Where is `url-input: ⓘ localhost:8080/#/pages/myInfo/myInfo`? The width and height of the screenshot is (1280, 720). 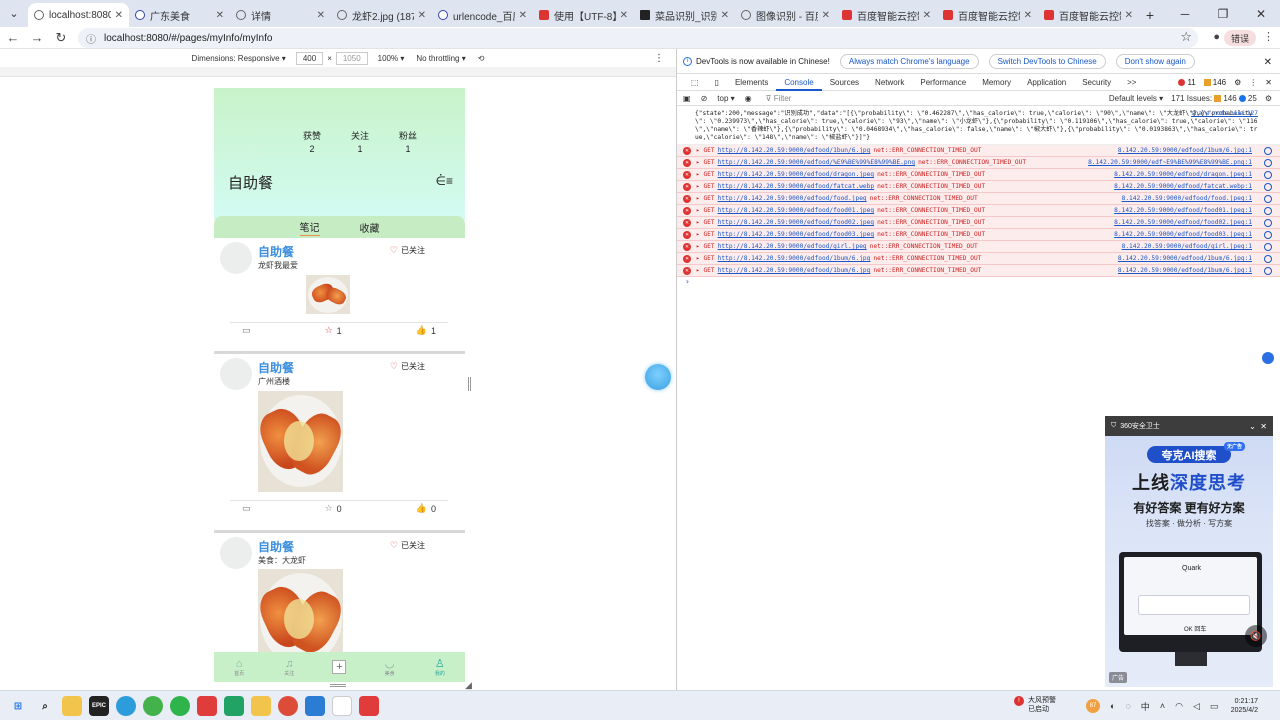 url-input: ⓘ localhost:8080/#/pages/myInfo/myInfo is located at coordinates (638, 38).